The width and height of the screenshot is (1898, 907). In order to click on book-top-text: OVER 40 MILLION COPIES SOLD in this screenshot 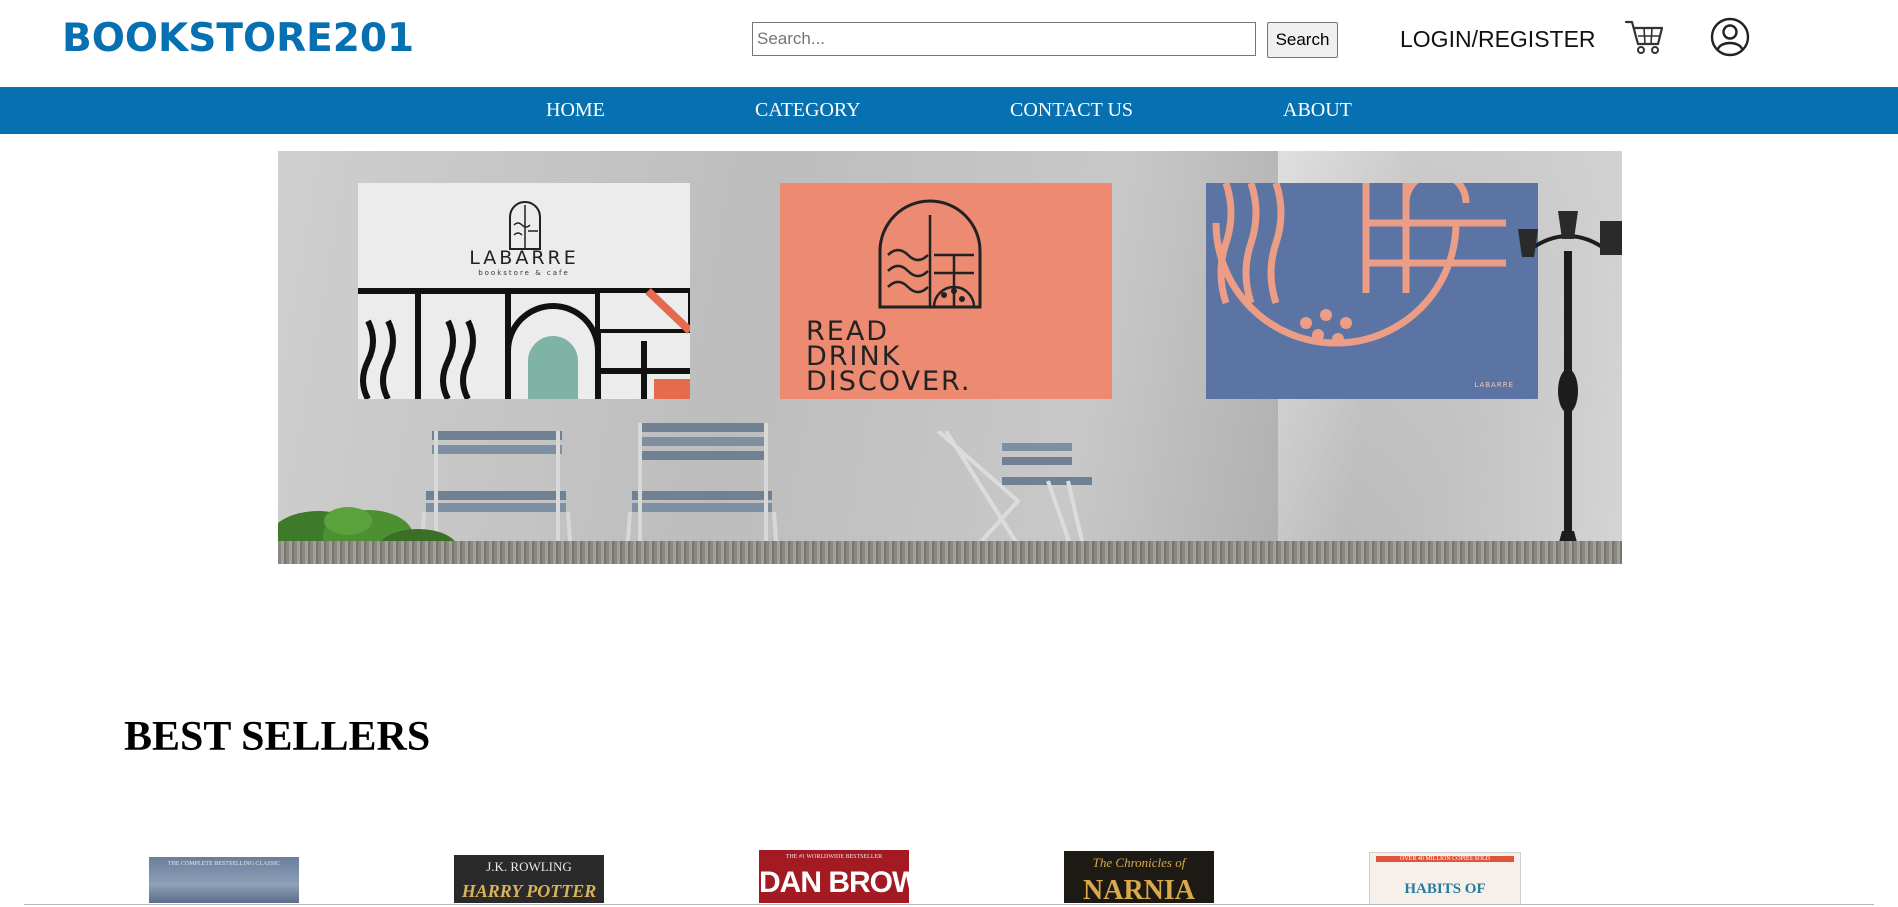, I will do `click(1445, 859)`.